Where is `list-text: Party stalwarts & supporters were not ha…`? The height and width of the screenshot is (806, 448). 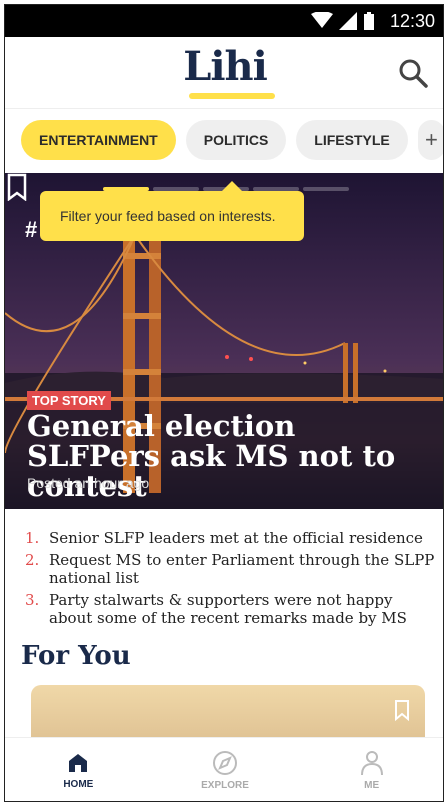
list-text: Party stalwarts & supporters were not ha… is located at coordinates (228, 609).